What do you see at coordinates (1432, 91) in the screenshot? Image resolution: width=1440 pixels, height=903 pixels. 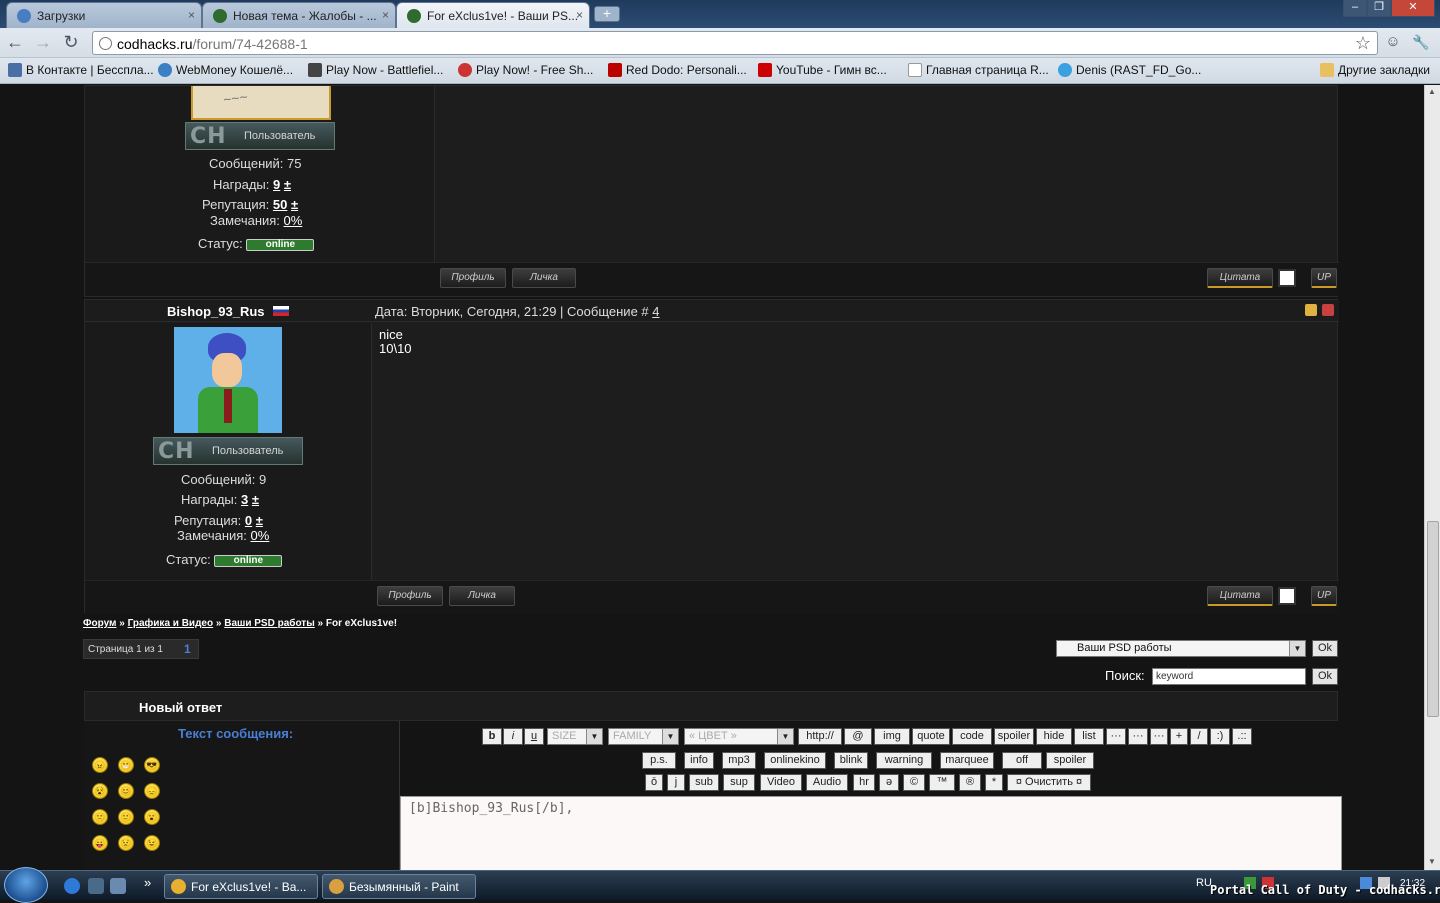 I see `scroll-up-icon: ▲` at bounding box center [1432, 91].